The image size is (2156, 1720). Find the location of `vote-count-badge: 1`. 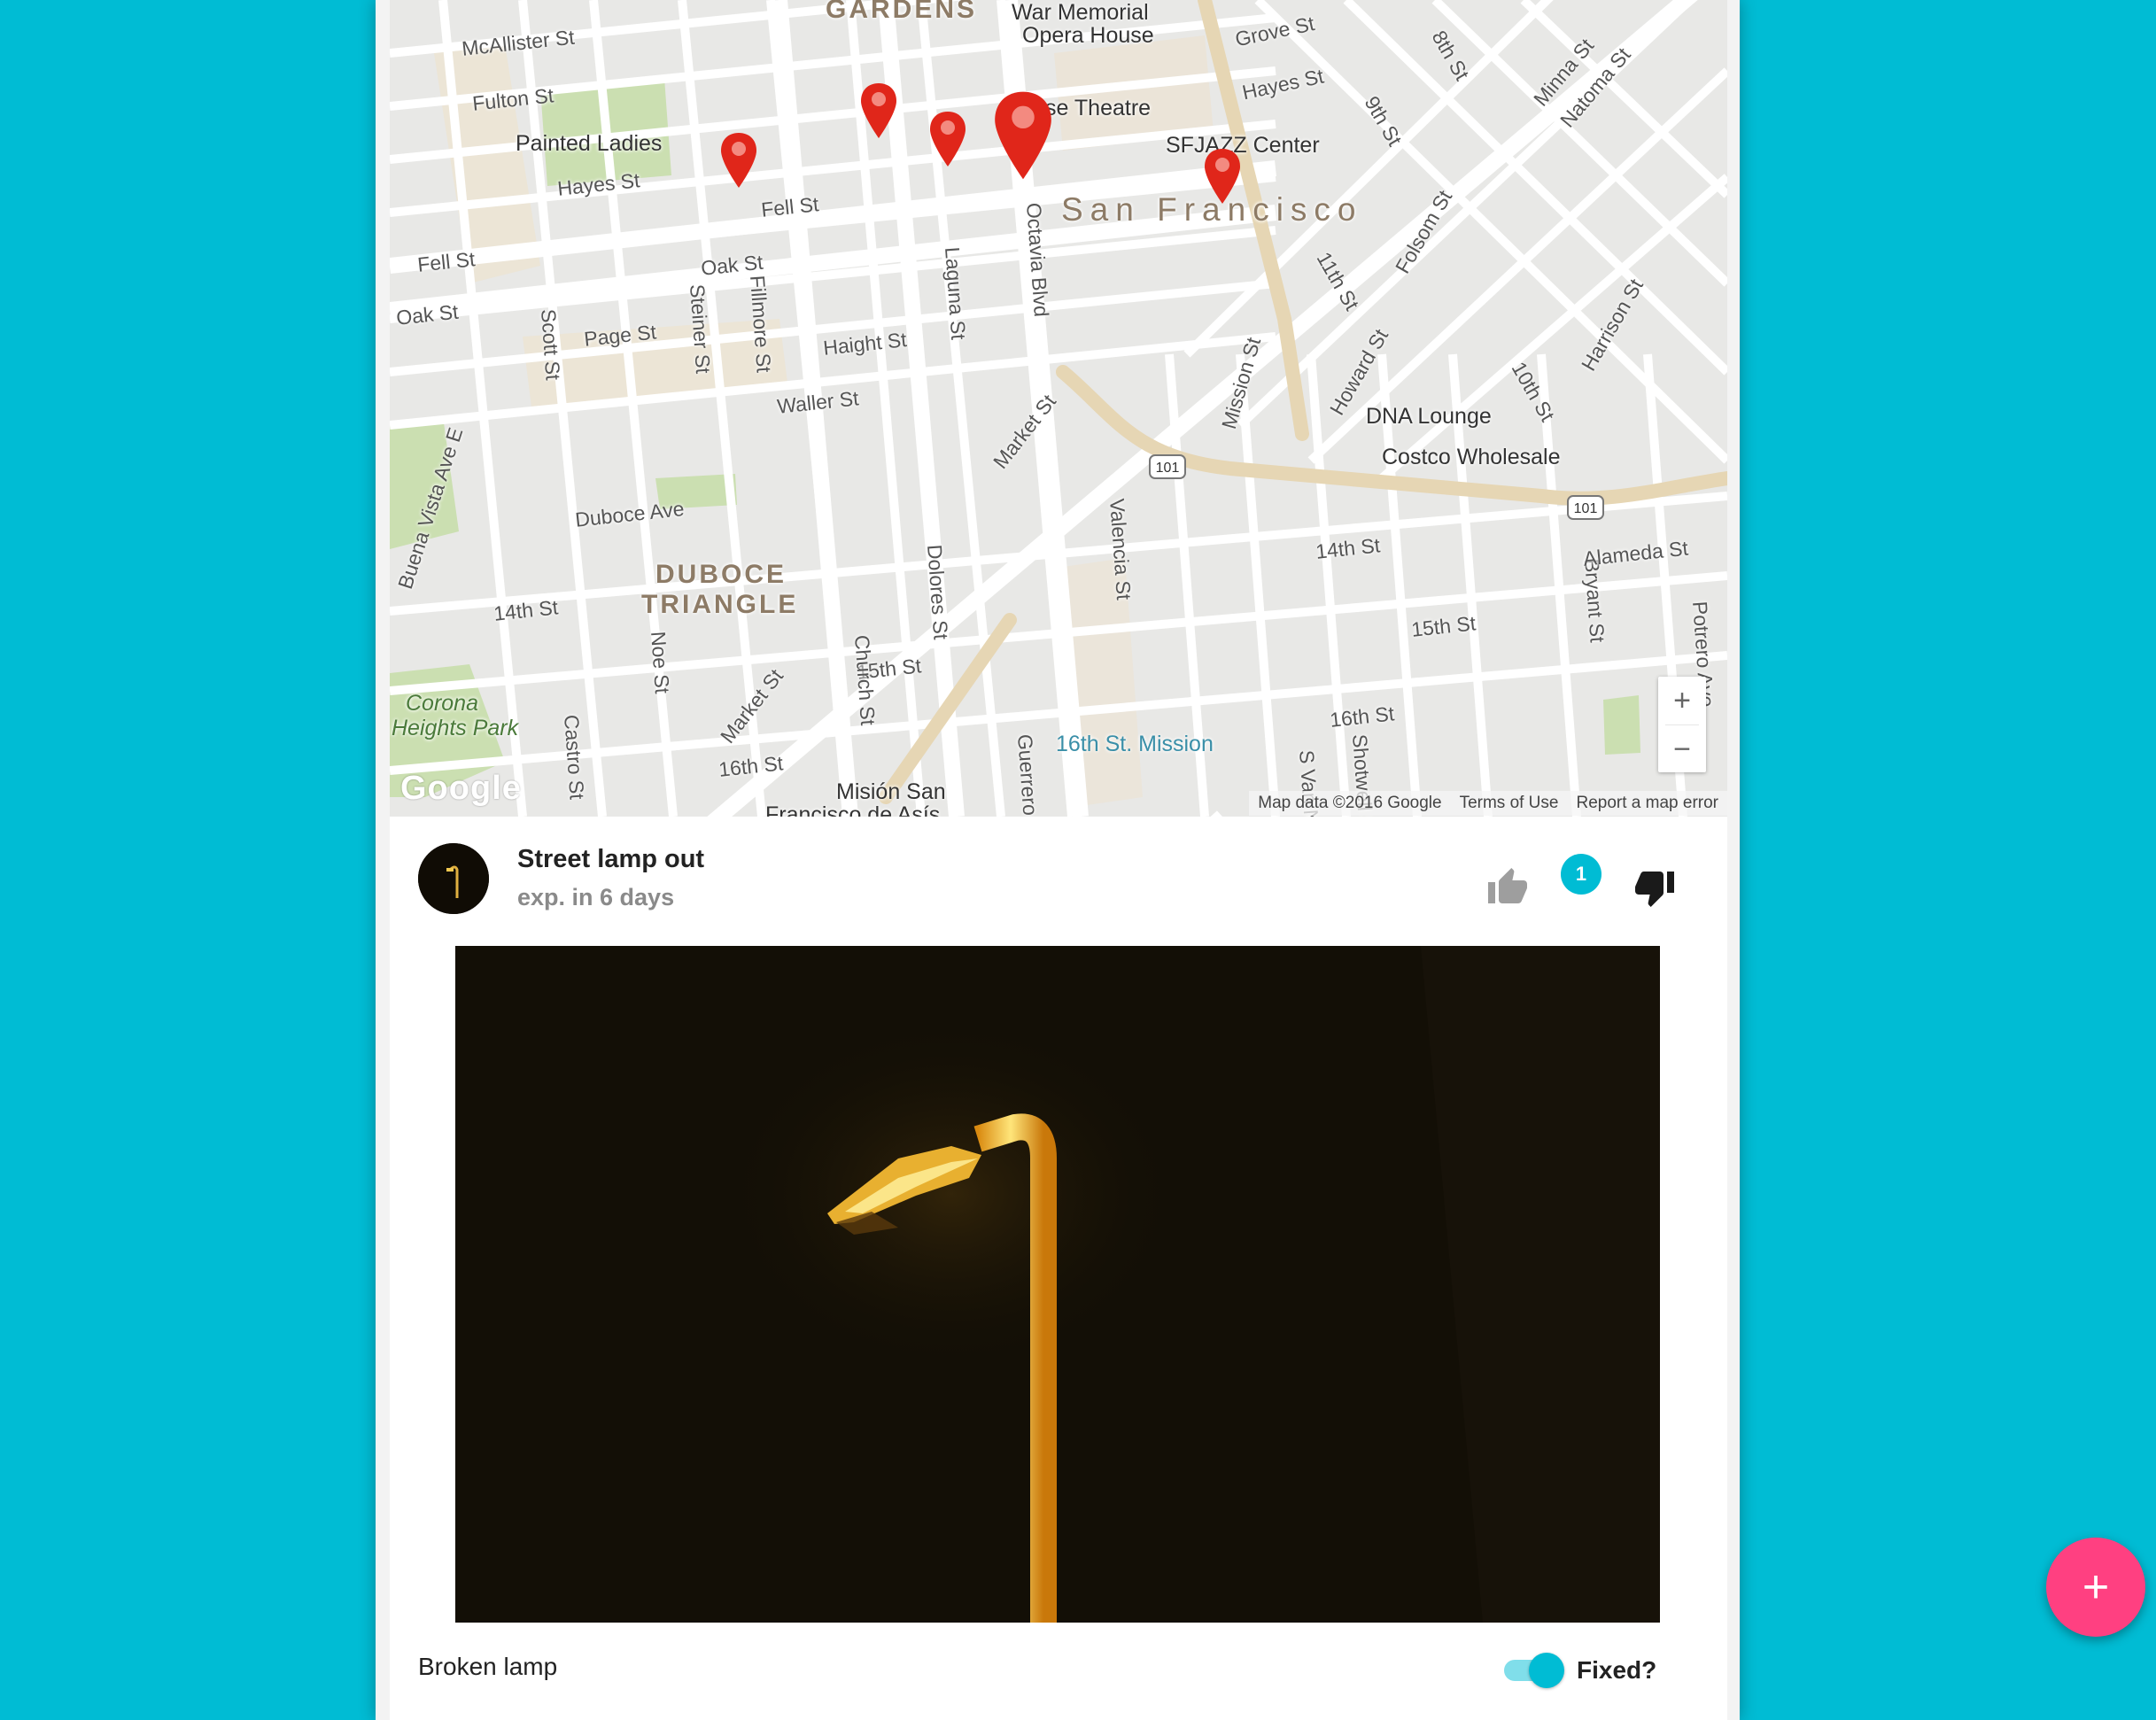

vote-count-badge: 1 is located at coordinates (1581, 874).